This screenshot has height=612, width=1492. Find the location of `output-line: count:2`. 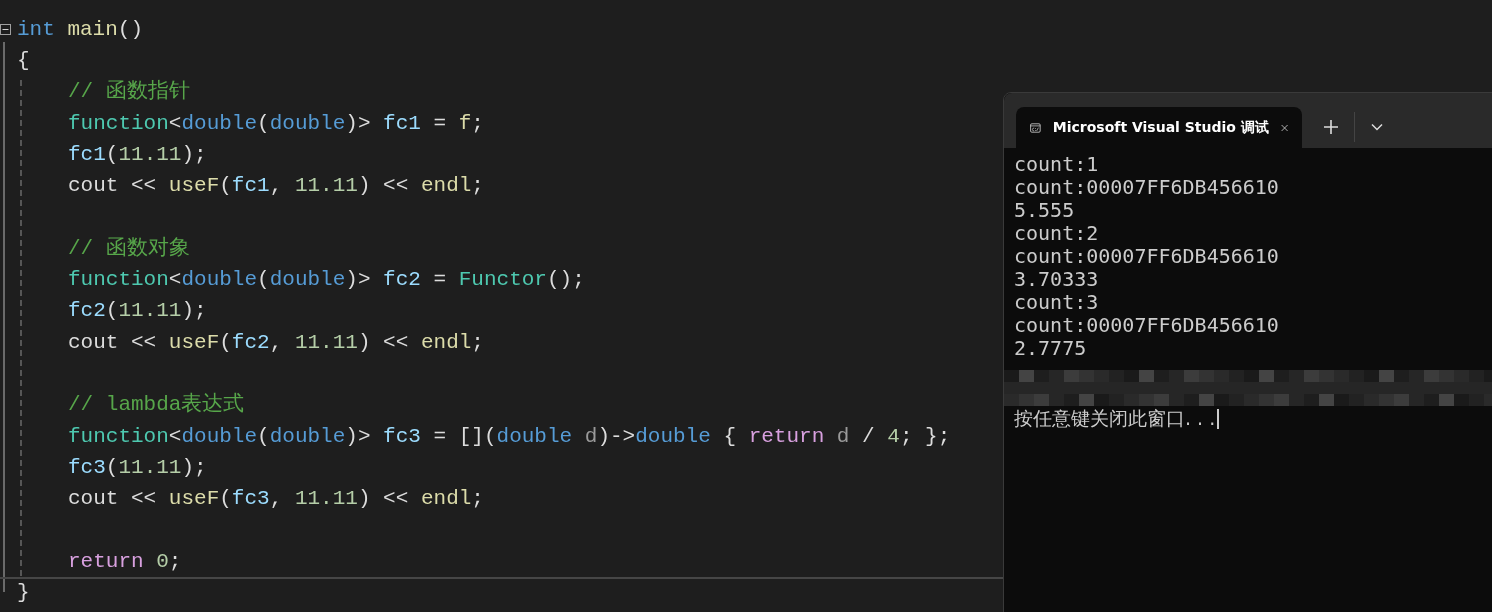

output-line: count:2 is located at coordinates (1057, 233).